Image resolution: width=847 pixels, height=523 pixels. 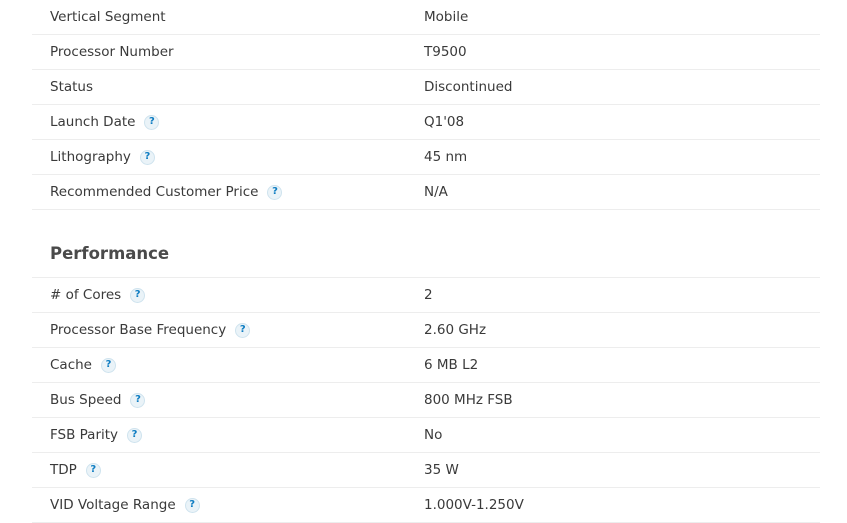 I want to click on spec-value: Discontinued, so click(x=468, y=87).